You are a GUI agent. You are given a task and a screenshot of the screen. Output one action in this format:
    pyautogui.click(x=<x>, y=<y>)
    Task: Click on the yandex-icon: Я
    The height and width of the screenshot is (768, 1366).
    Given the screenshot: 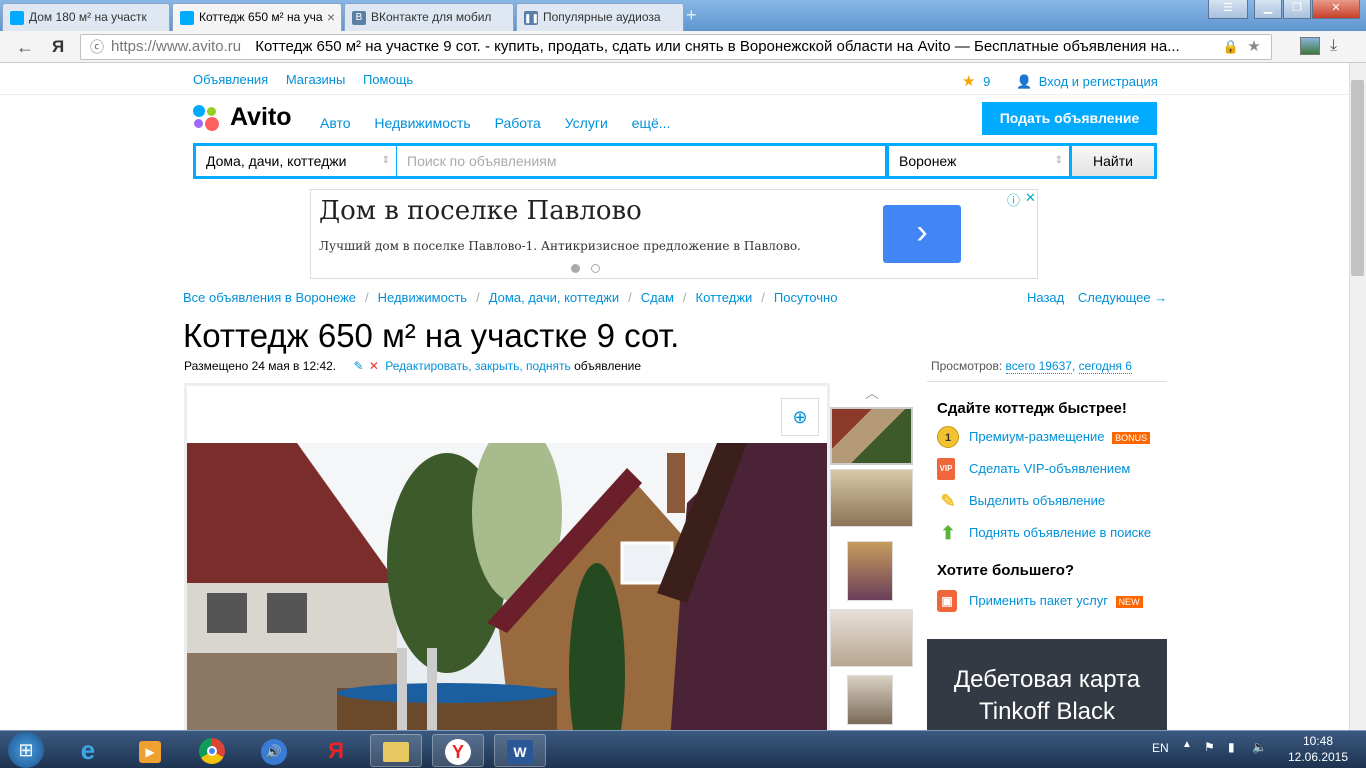 What is the action you would take?
    pyautogui.click(x=58, y=47)
    